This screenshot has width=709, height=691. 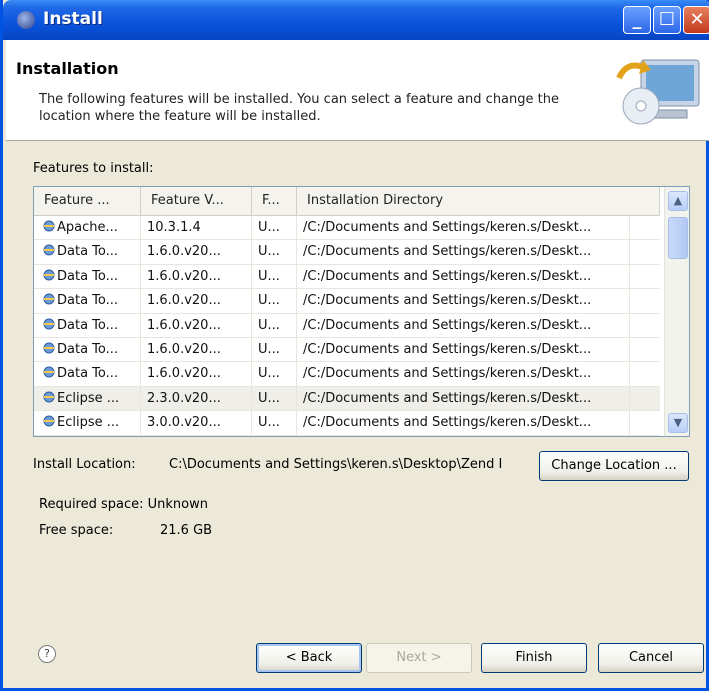 I want to click on maximize-icon: ☐, so click(x=667, y=19).